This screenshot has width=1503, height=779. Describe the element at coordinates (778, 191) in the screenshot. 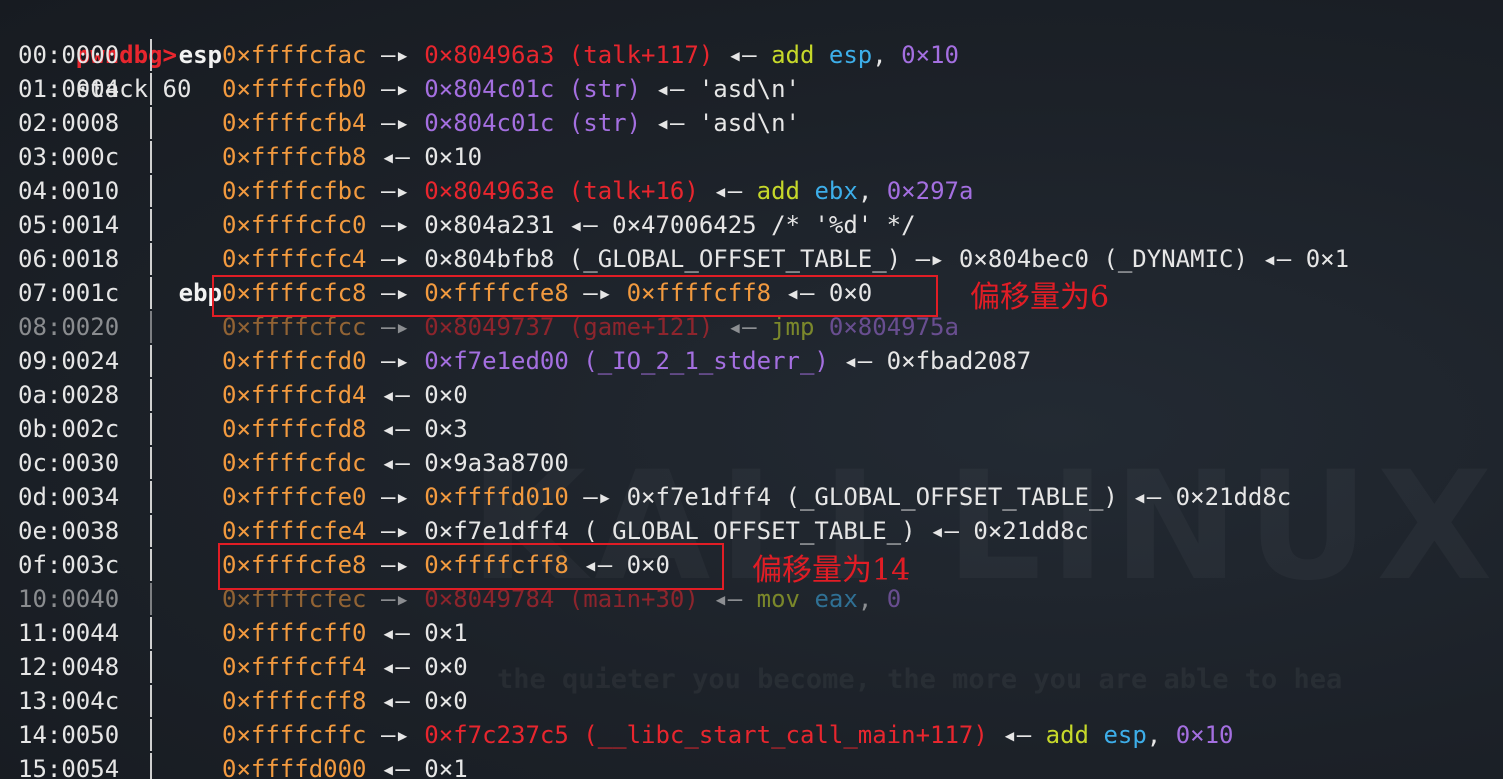

I see `stack-token-mnem: add` at that location.